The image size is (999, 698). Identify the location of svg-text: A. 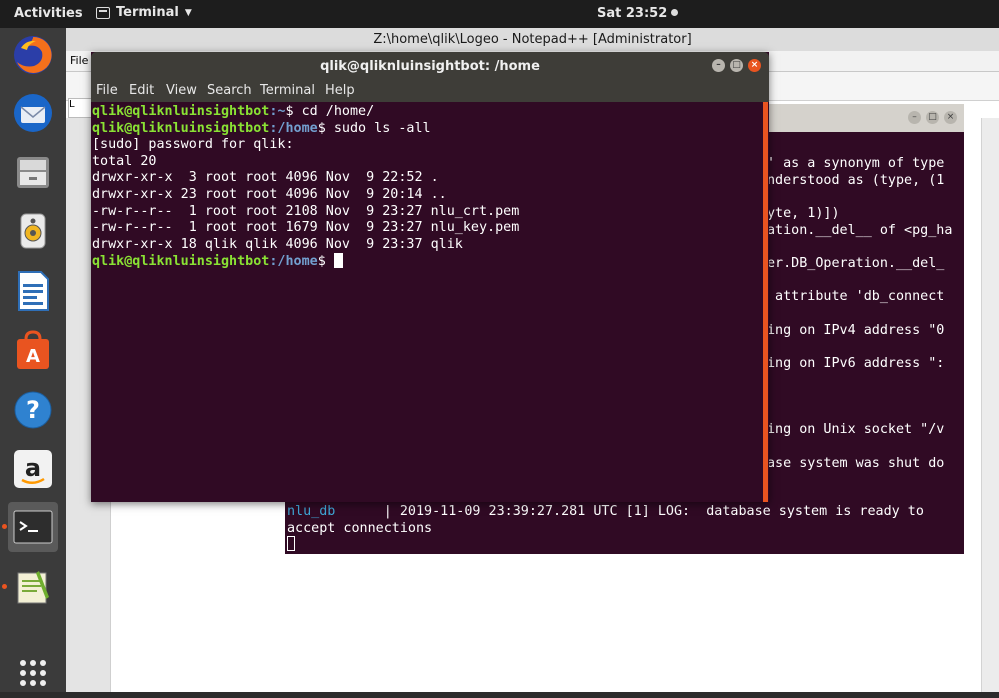
(33, 356).